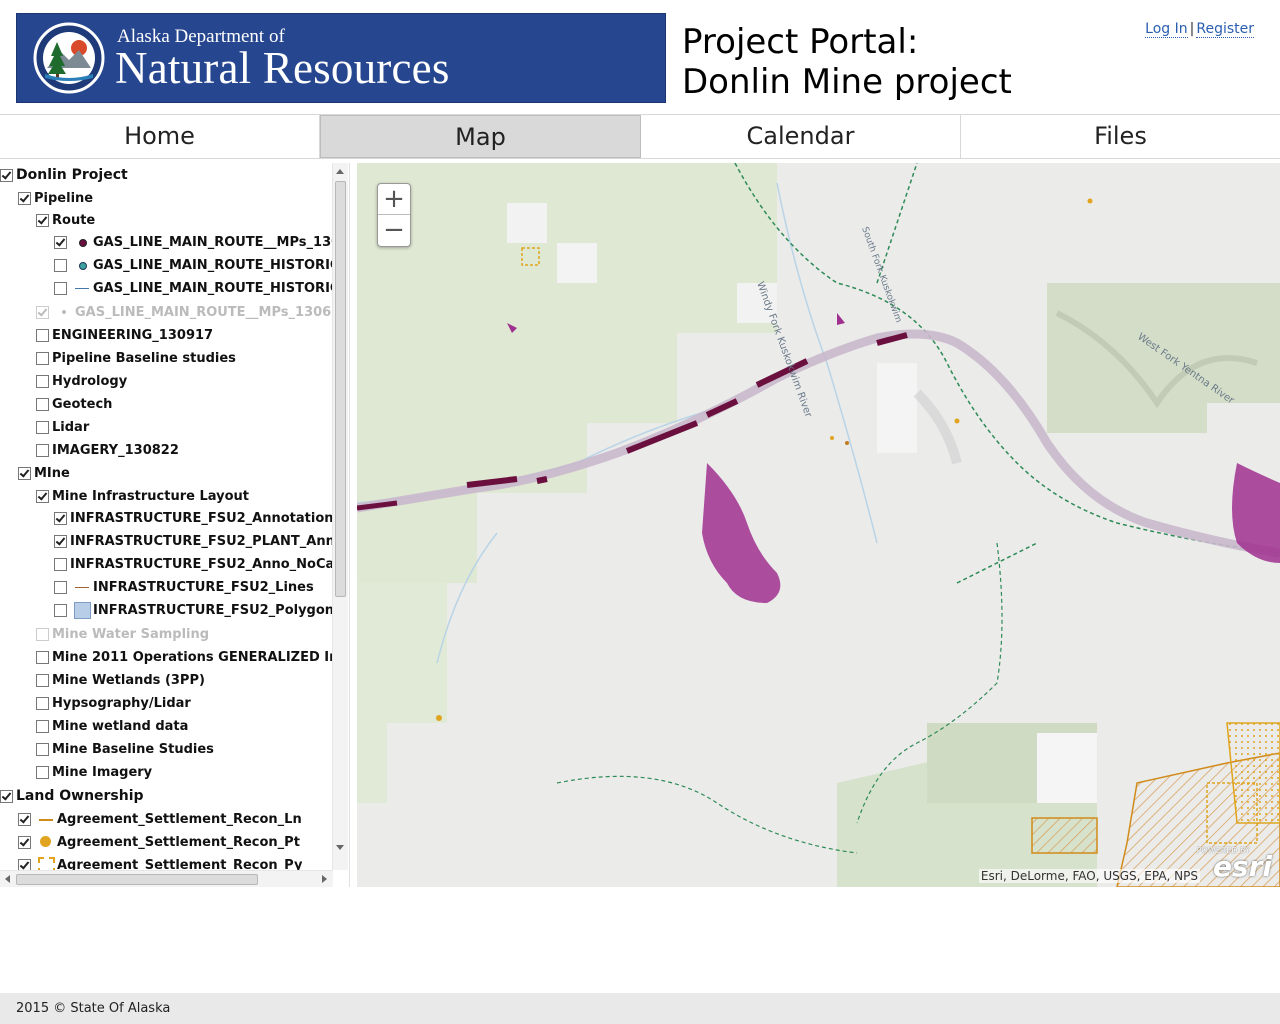 The image size is (1280, 1024). What do you see at coordinates (124, 335) in the screenshot?
I see `layer-row-engineering: ENGINEERING_130917` at bounding box center [124, 335].